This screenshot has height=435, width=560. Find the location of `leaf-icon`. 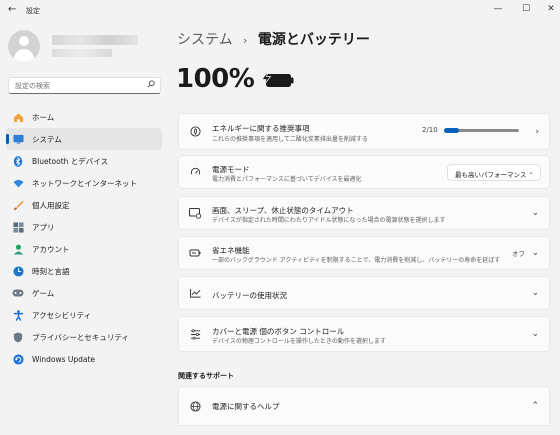

leaf-icon is located at coordinates (195, 132).